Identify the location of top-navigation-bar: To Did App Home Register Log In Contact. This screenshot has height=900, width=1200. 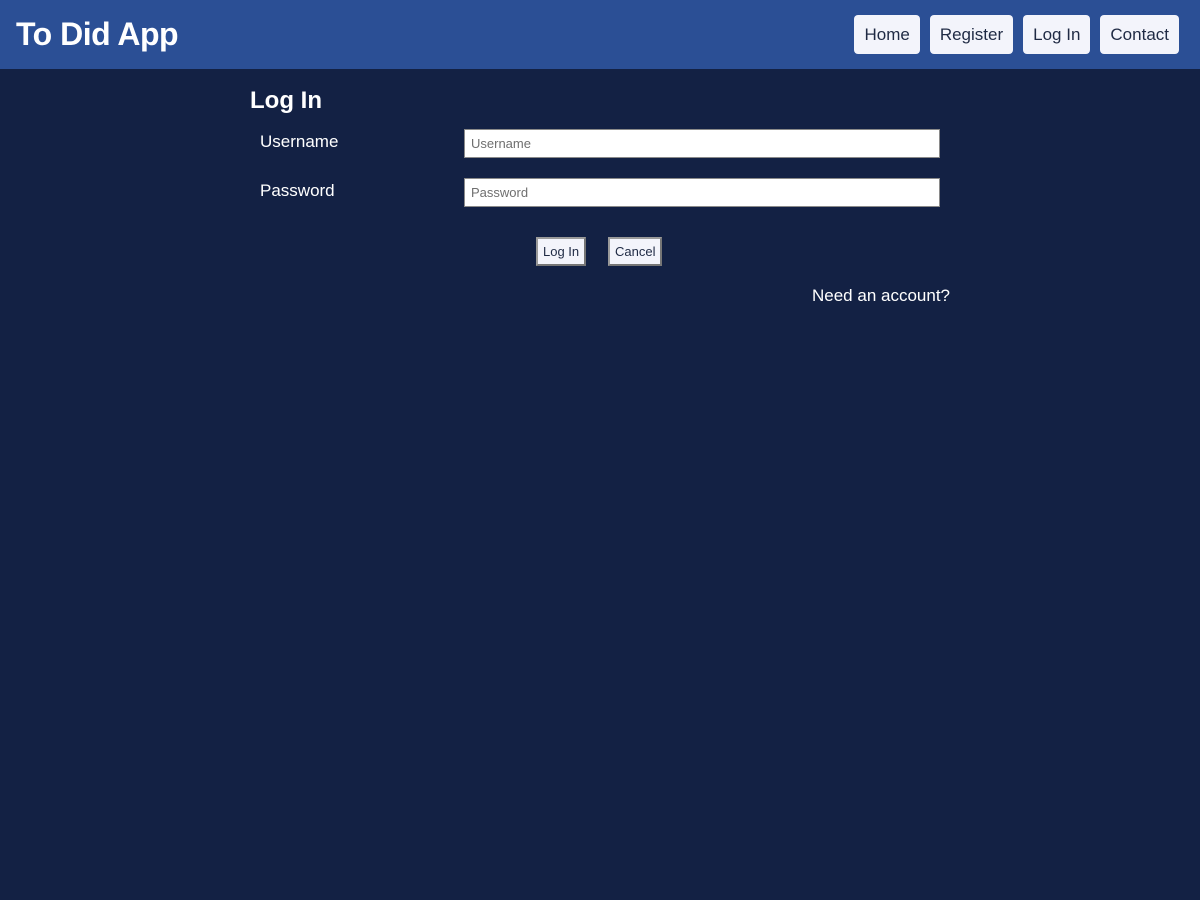
(600, 34).